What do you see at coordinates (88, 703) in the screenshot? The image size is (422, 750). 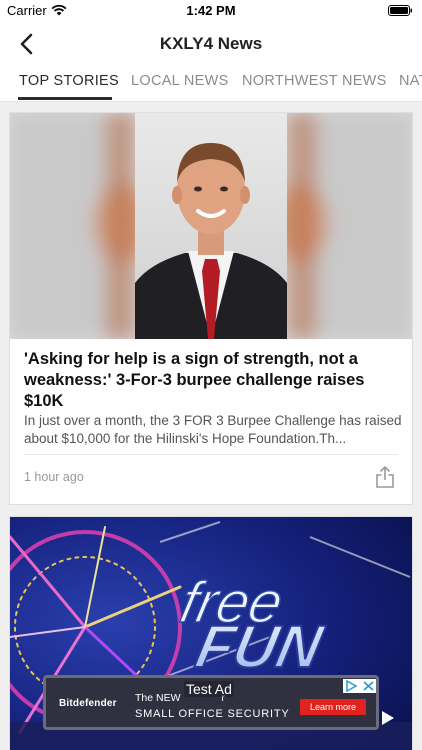 I see `ad-brand-logo: Bitdefender` at bounding box center [88, 703].